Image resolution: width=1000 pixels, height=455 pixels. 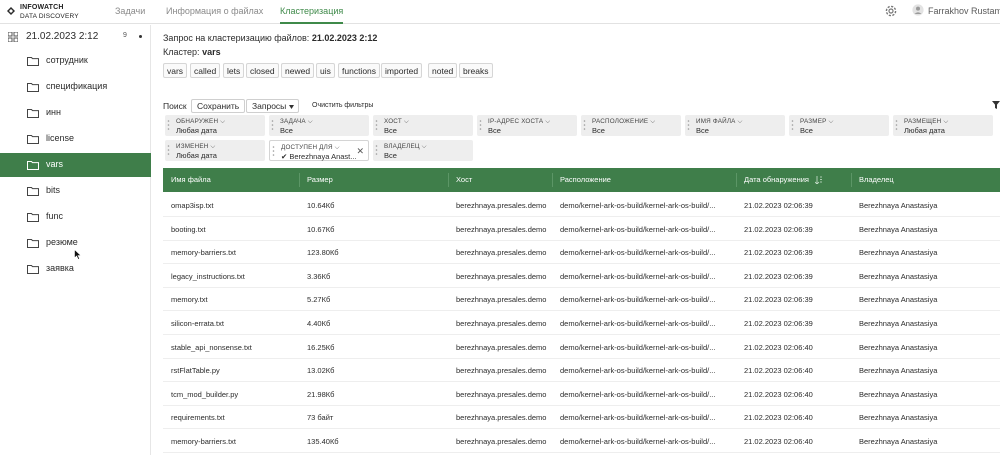 I want to click on table-cell: 73 байт, so click(x=320, y=418).